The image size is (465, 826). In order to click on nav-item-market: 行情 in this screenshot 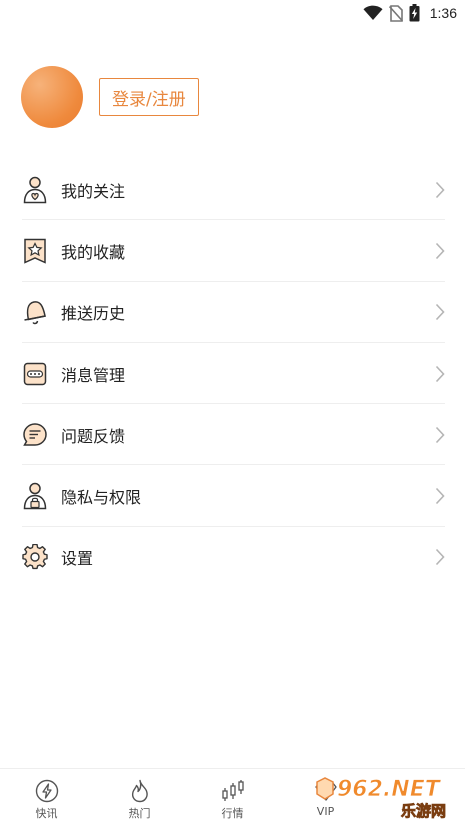, I will do `click(232, 797)`.